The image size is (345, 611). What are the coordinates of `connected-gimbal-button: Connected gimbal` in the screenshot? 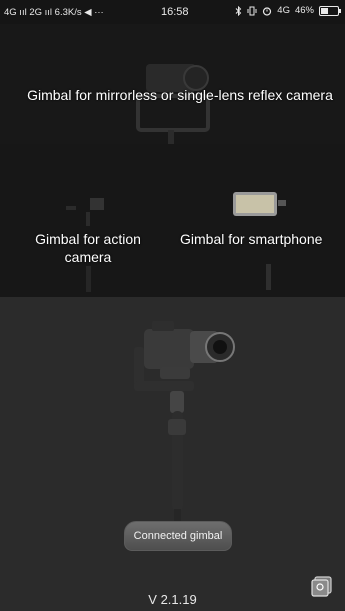 It's located at (178, 536).